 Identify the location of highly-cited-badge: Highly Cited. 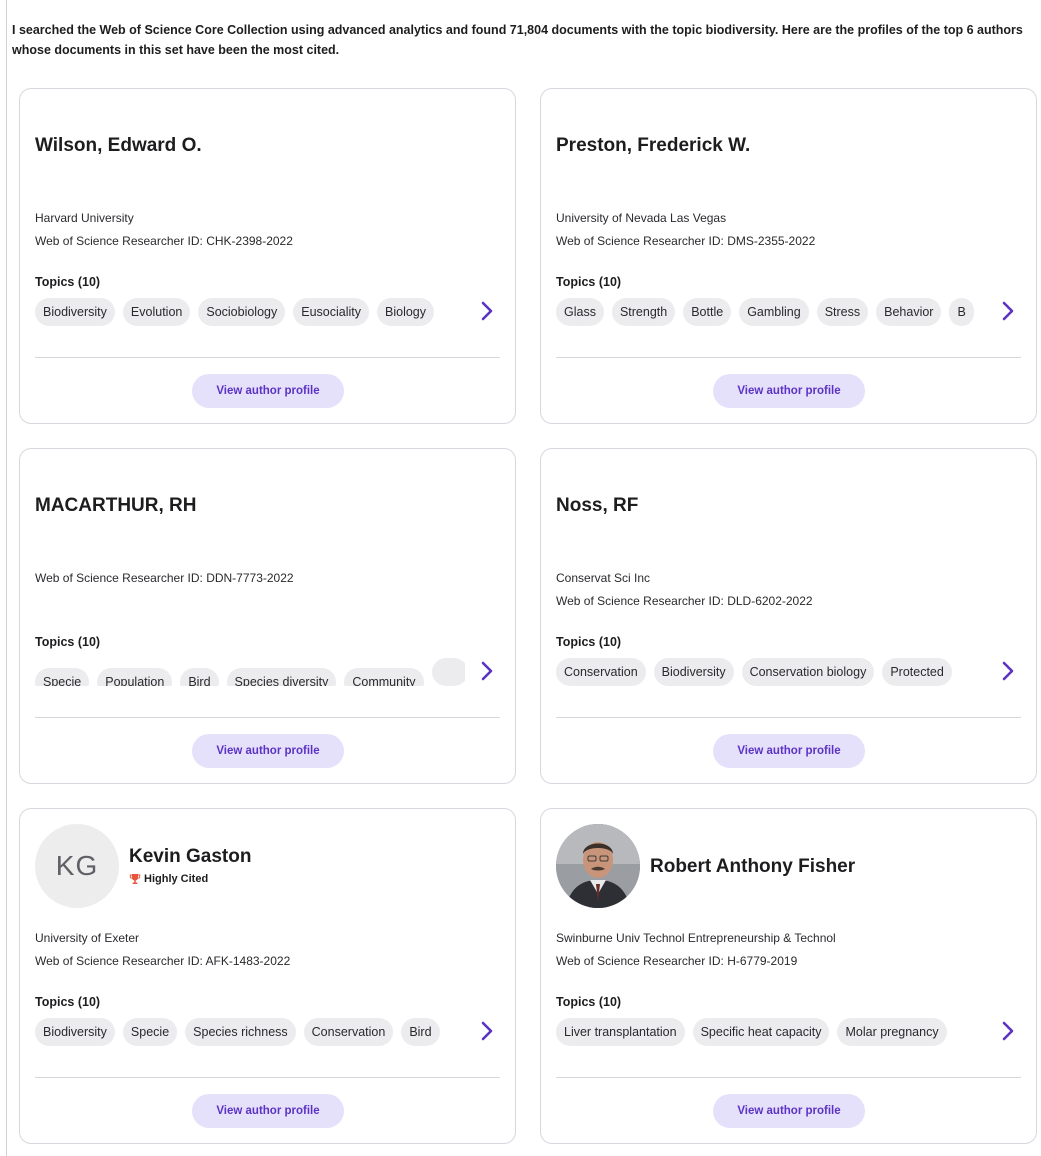
(168, 879).